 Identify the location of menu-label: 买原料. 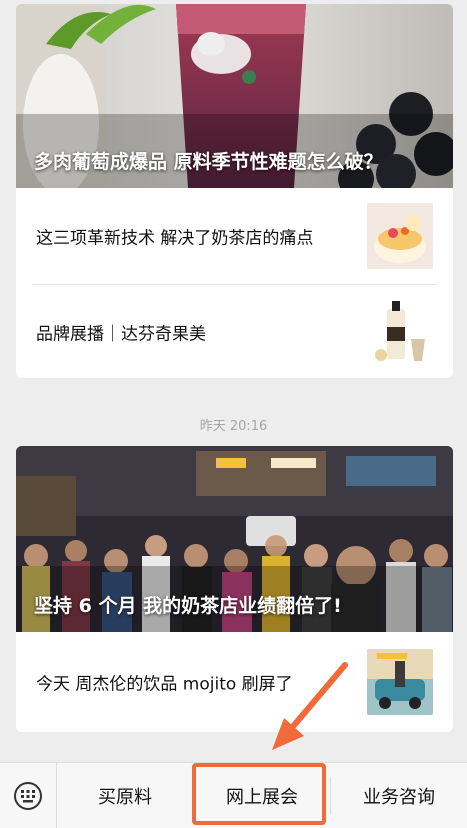
(125, 797).